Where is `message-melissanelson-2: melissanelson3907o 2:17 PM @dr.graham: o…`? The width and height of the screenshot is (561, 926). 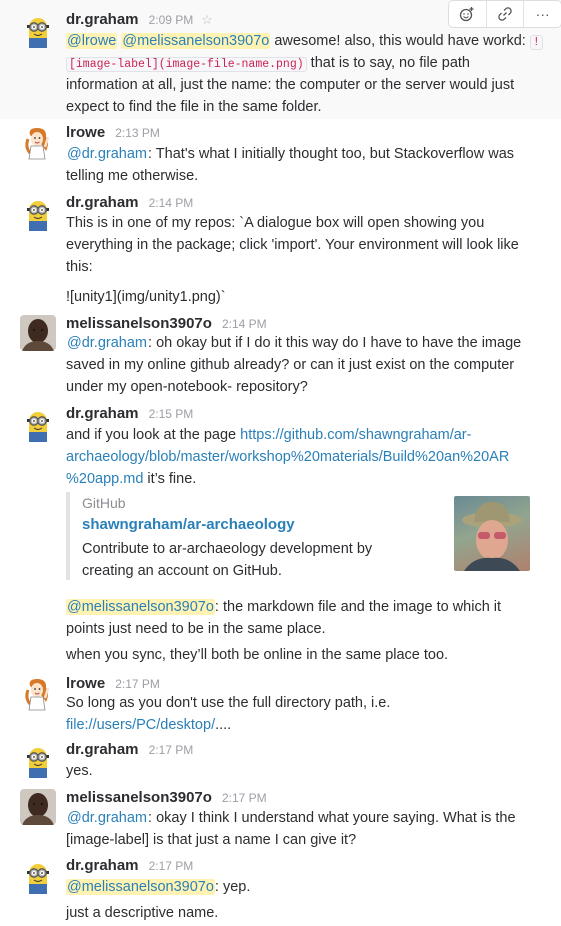
message-melissanelson-2: melissanelson3907o 2:17 PM @dr.graham: o… is located at coordinates (280, 821).